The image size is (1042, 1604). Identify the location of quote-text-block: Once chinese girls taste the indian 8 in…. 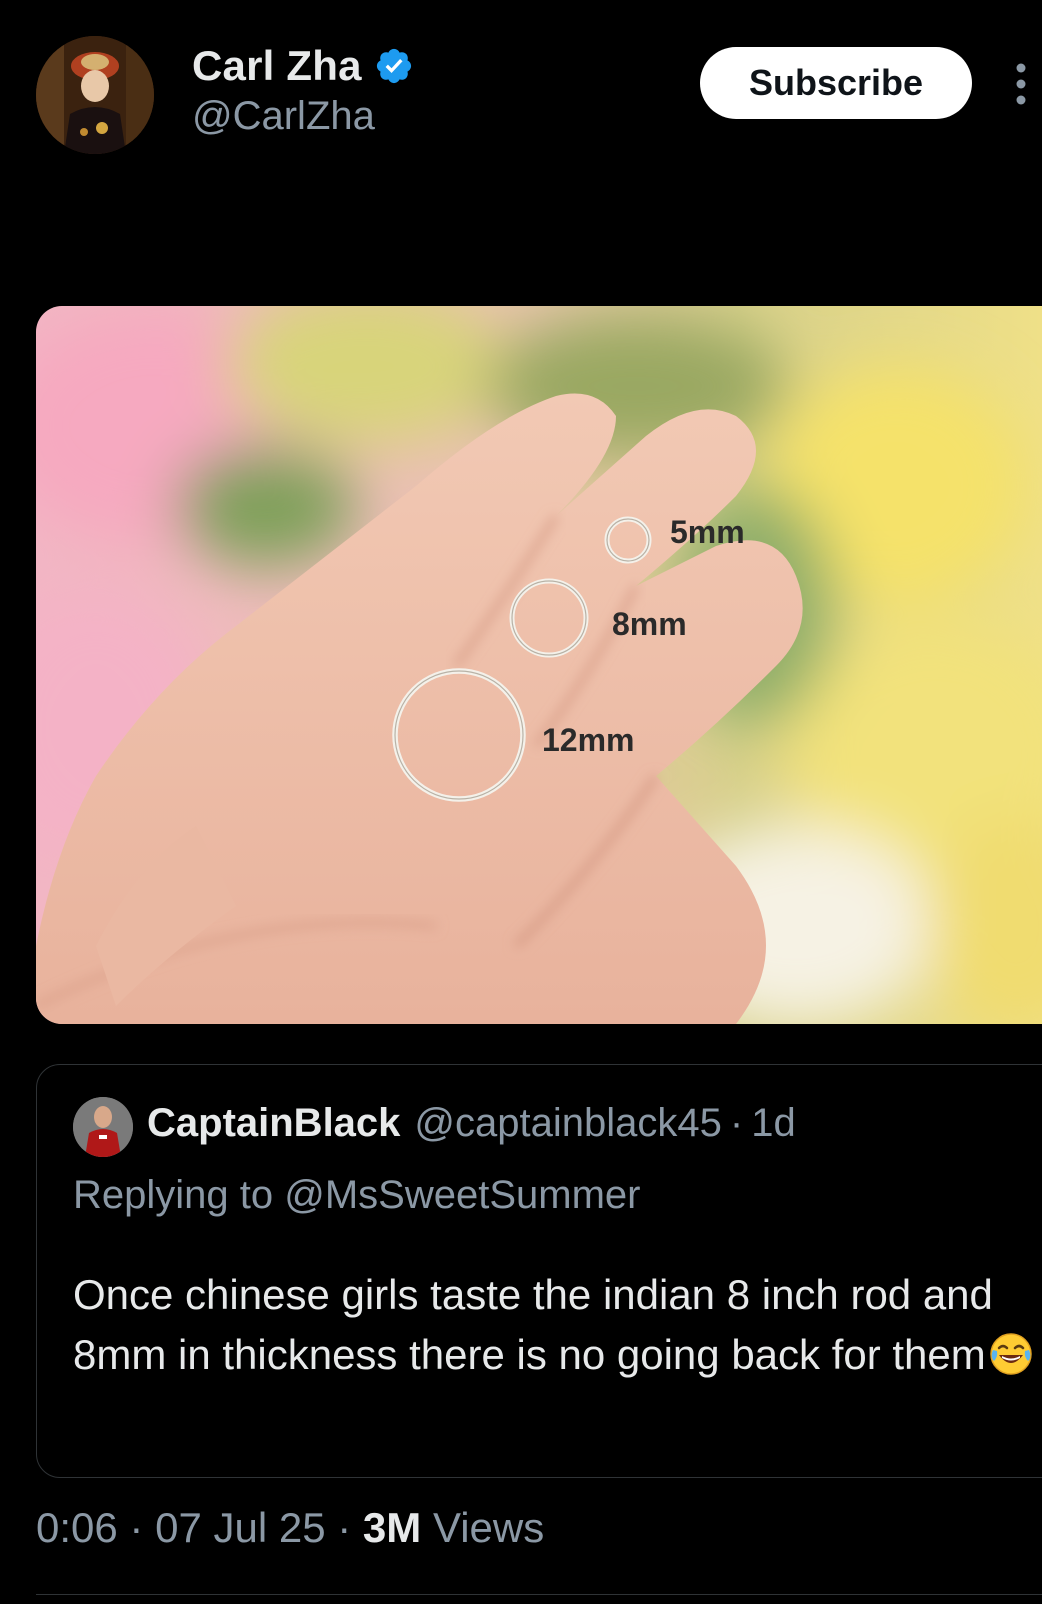
(557, 1325).